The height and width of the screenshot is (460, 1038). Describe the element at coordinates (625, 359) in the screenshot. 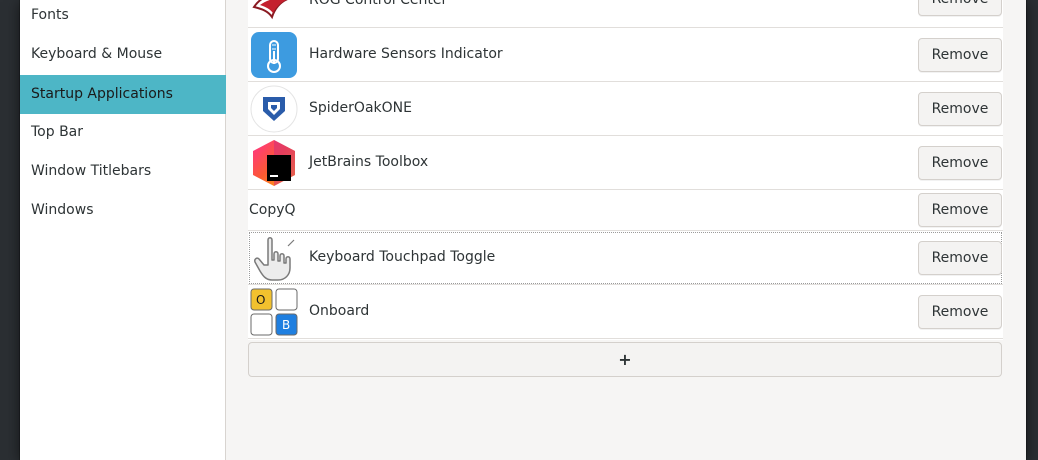

I see `add-startup-app-button: +` at that location.